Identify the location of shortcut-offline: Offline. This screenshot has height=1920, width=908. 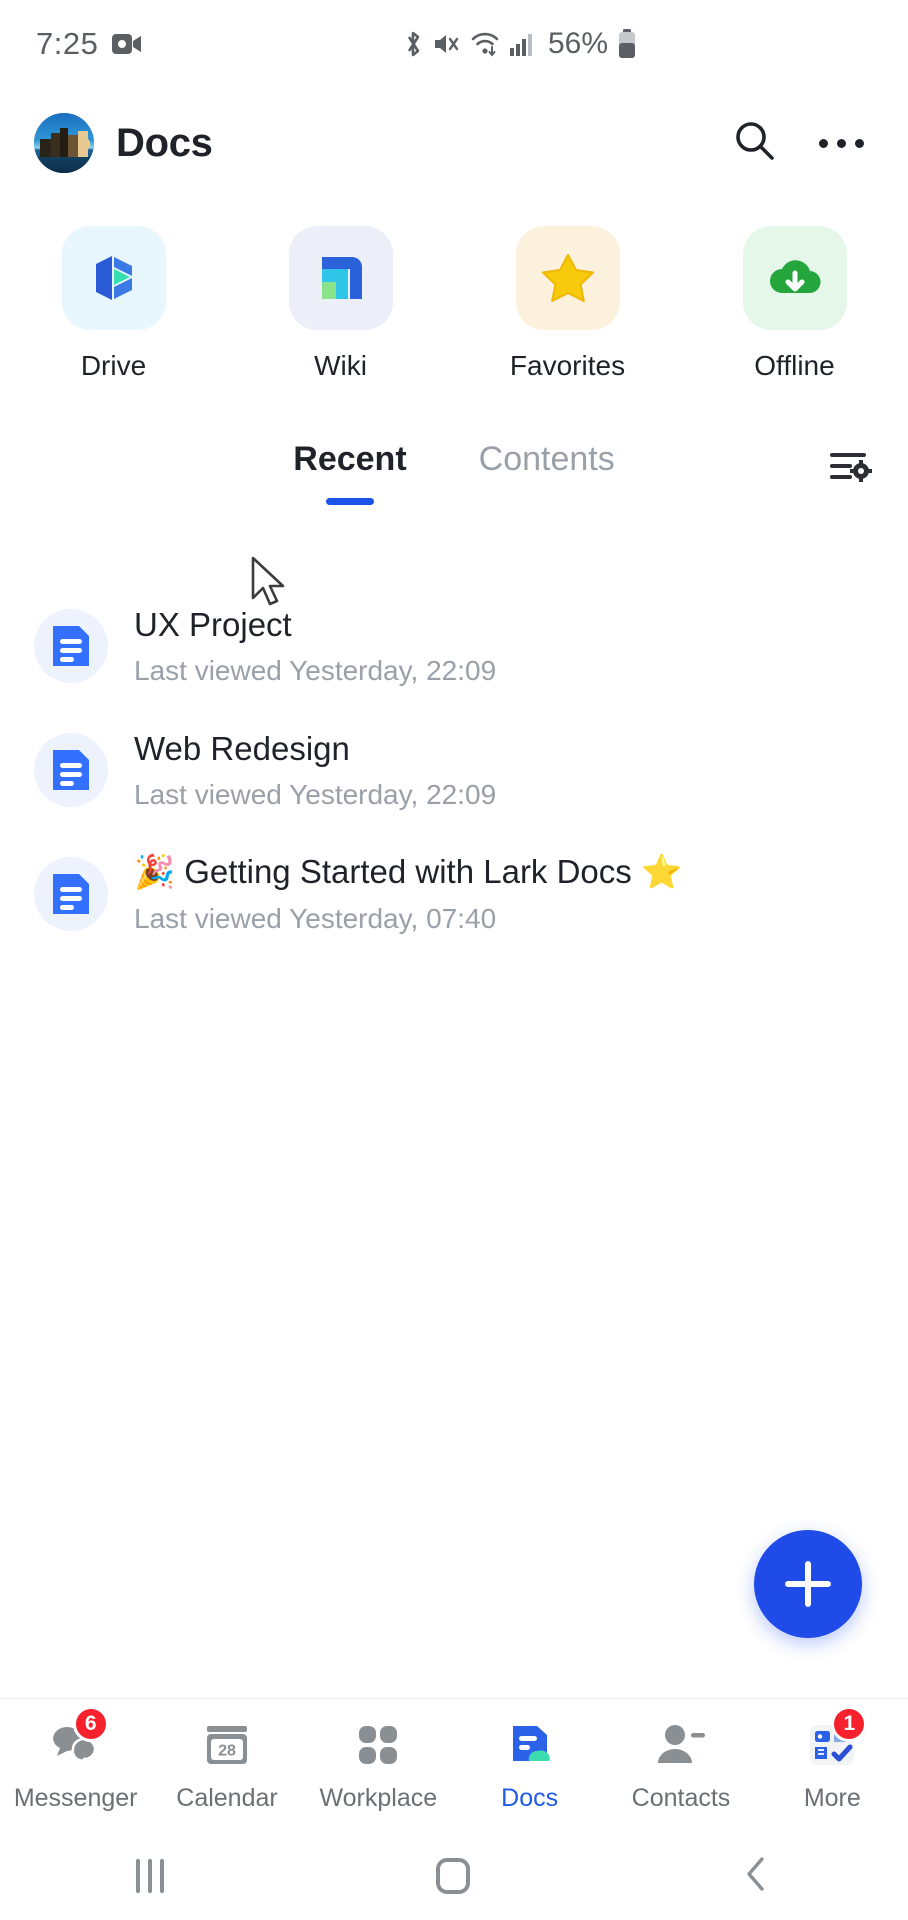
(794, 304).